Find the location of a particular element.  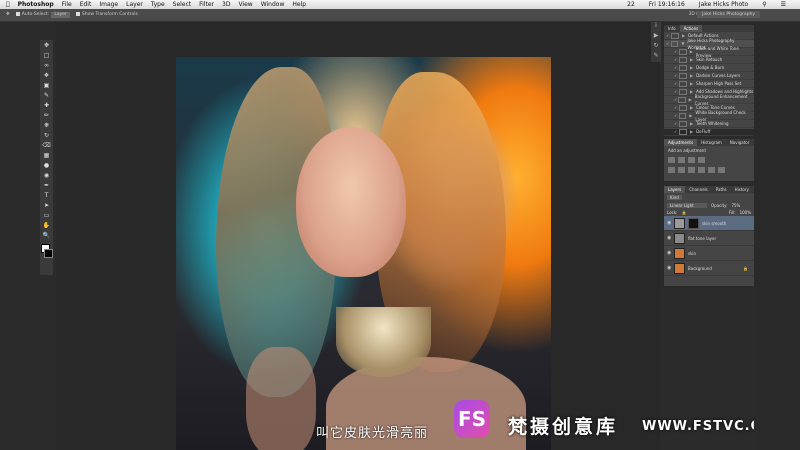

action-item: ✓ ▶ DeFluff is located at coordinates (709, 132).